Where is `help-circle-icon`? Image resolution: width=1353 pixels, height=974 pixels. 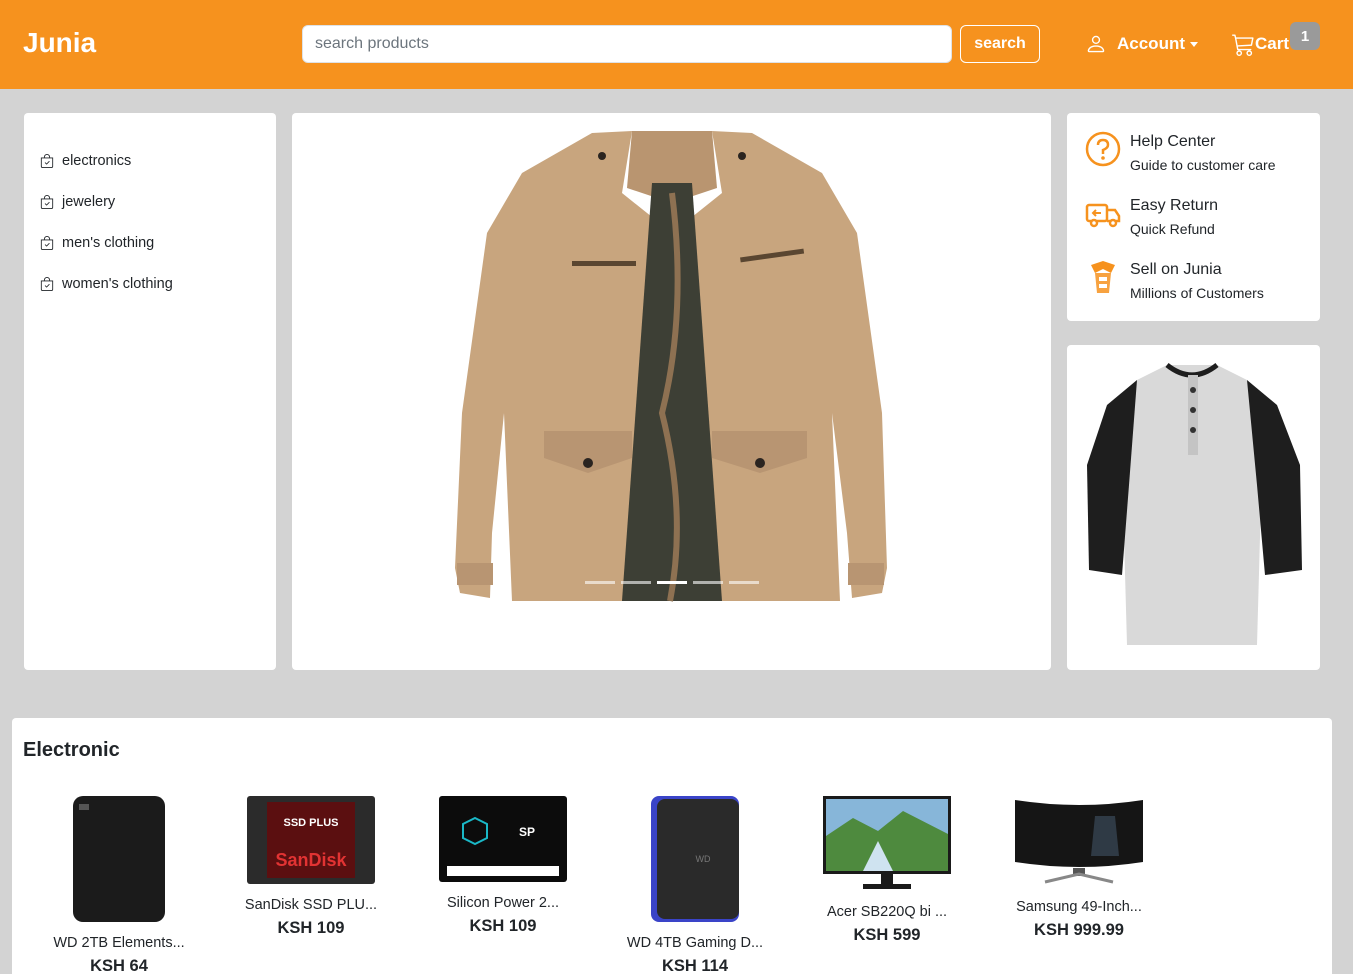
help-circle-icon is located at coordinates (1103, 149).